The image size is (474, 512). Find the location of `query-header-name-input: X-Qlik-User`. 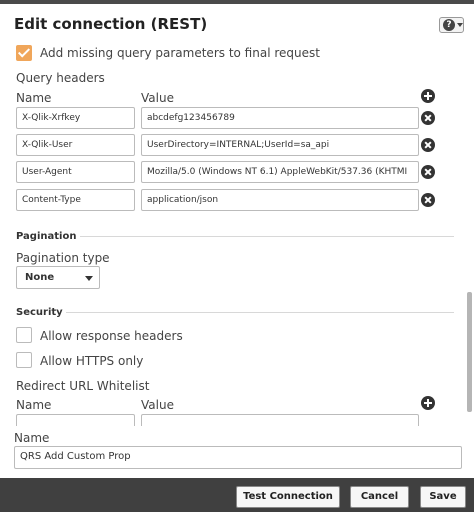

query-header-name-input: X-Qlik-User is located at coordinates (75, 145).